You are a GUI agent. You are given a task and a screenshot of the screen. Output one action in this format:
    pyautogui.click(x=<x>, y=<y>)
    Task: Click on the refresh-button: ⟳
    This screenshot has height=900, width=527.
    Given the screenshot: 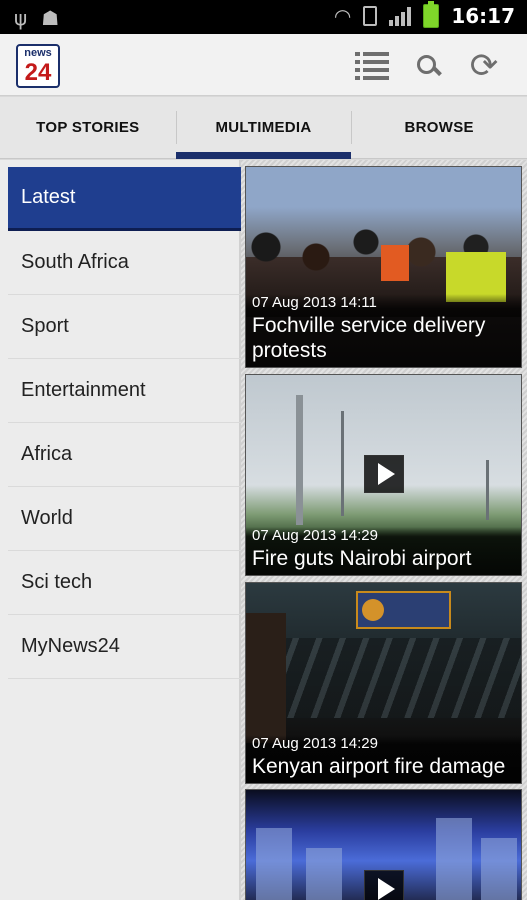 What is the action you would take?
    pyautogui.click(x=484, y=66)
    